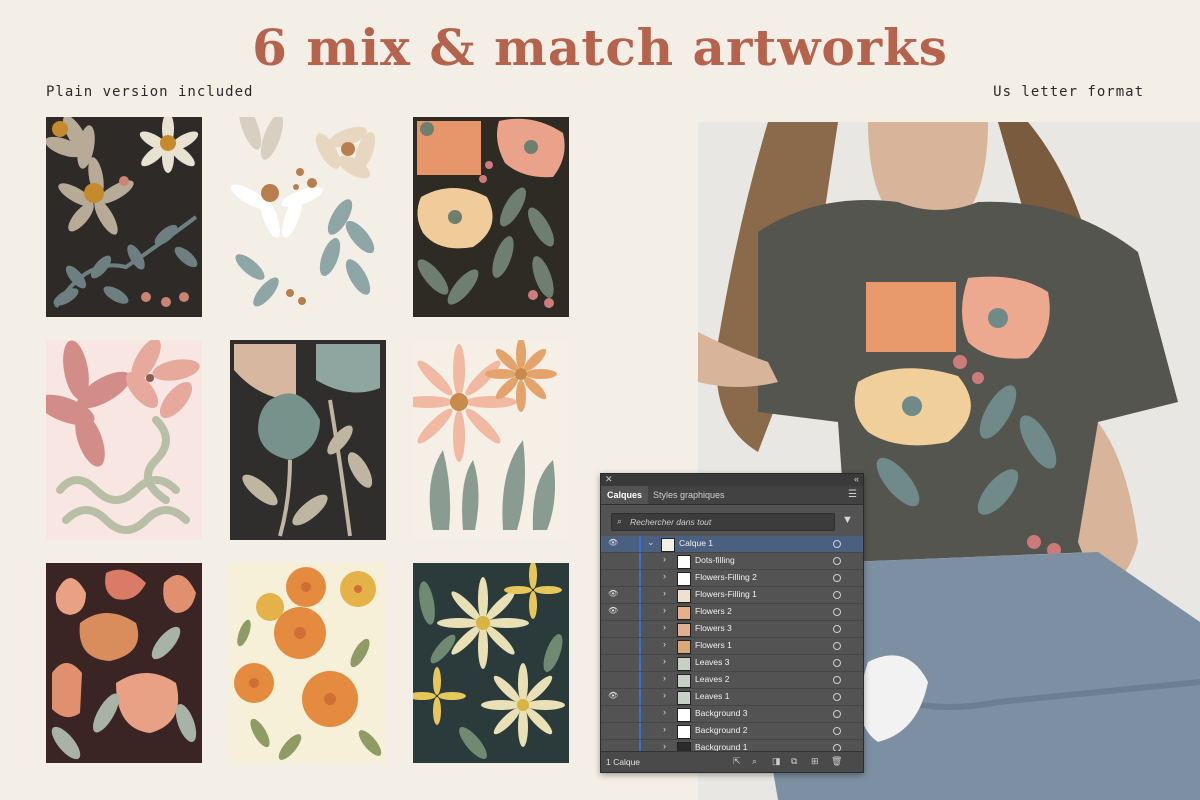 The height and width of the screenshot is (800, 1200). Describe the element at coordinates (754, 761) in the screenshot. I see `locate-object-icon: ⌕` at that location.